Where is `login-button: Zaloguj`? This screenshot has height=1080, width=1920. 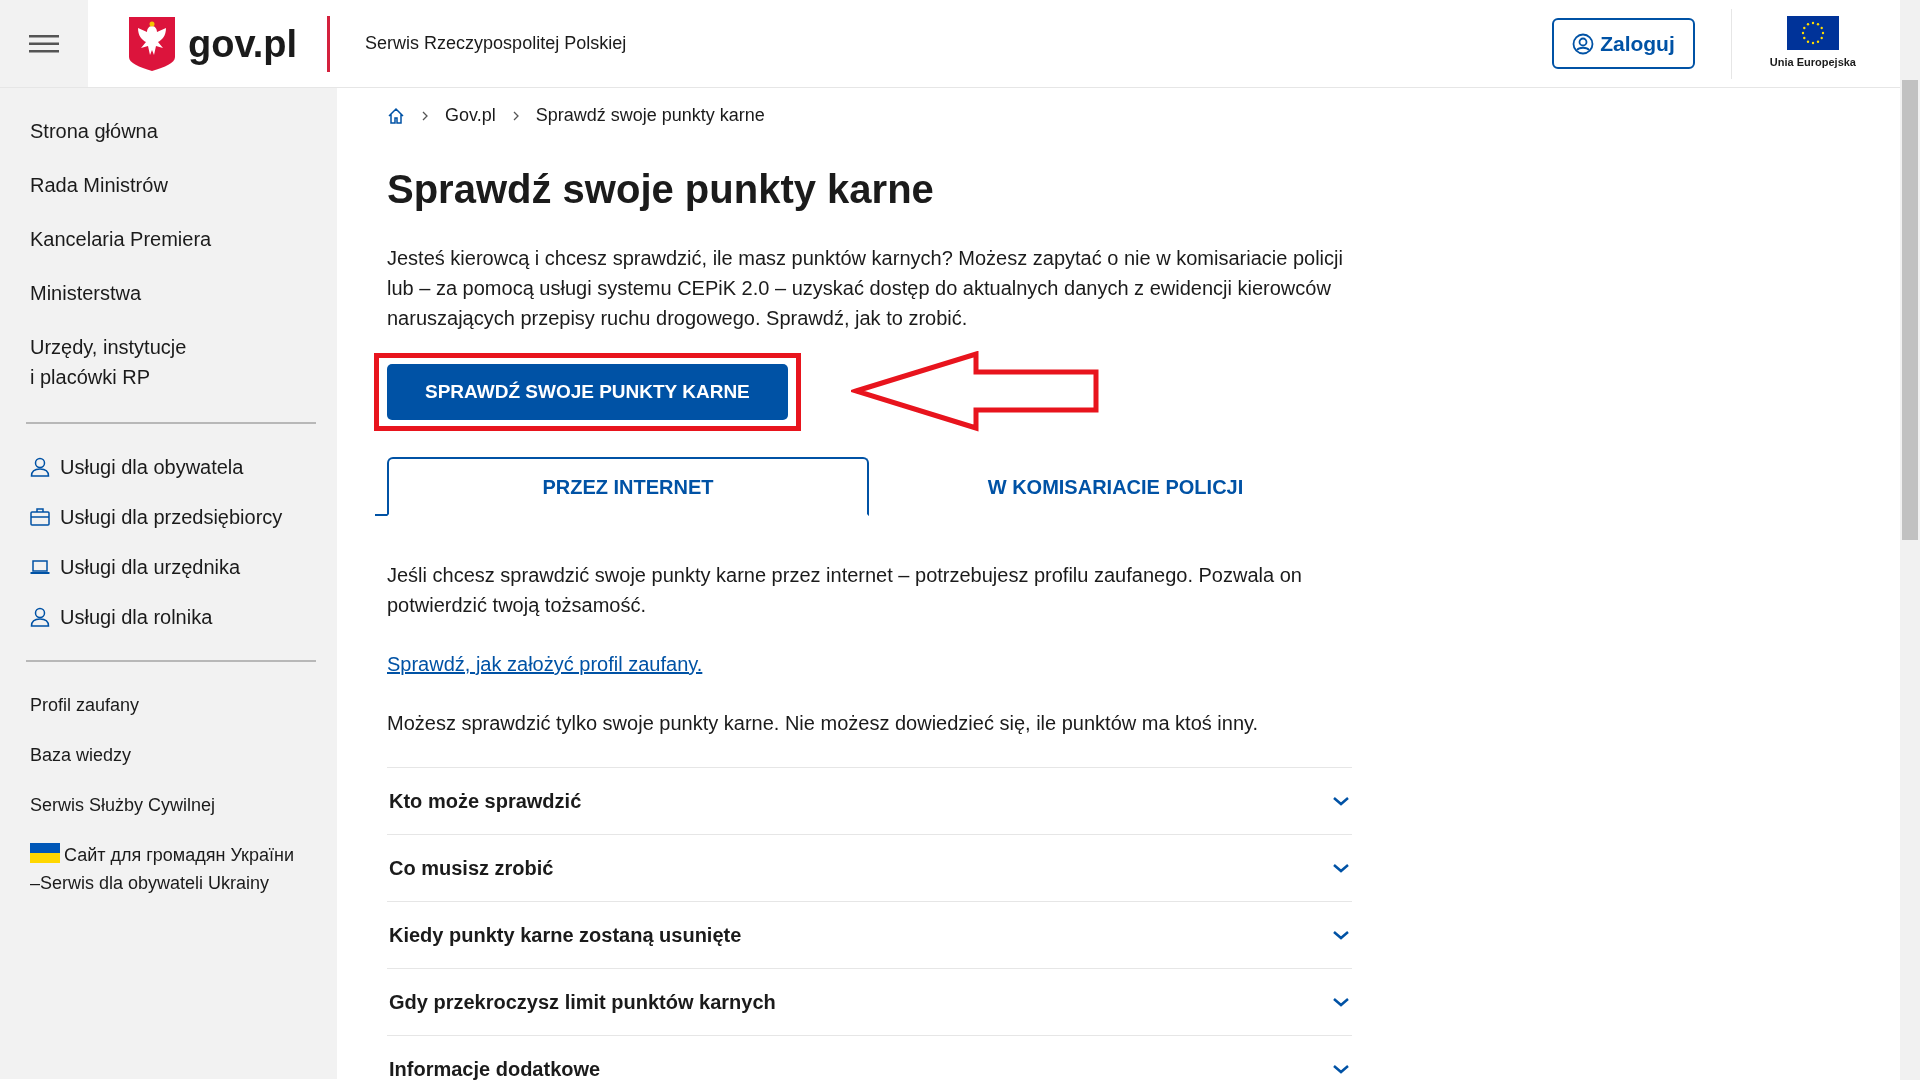
login-button: Zaloguj is located at coordinates (1623, 43).